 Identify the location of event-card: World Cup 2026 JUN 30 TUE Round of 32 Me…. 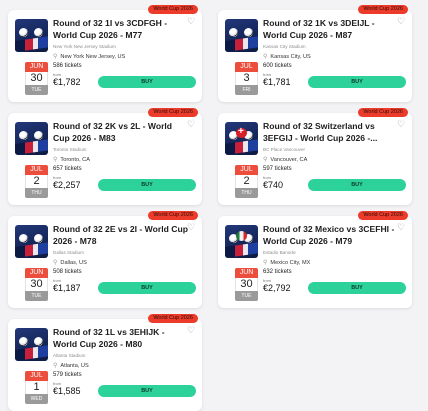
(315, 259).